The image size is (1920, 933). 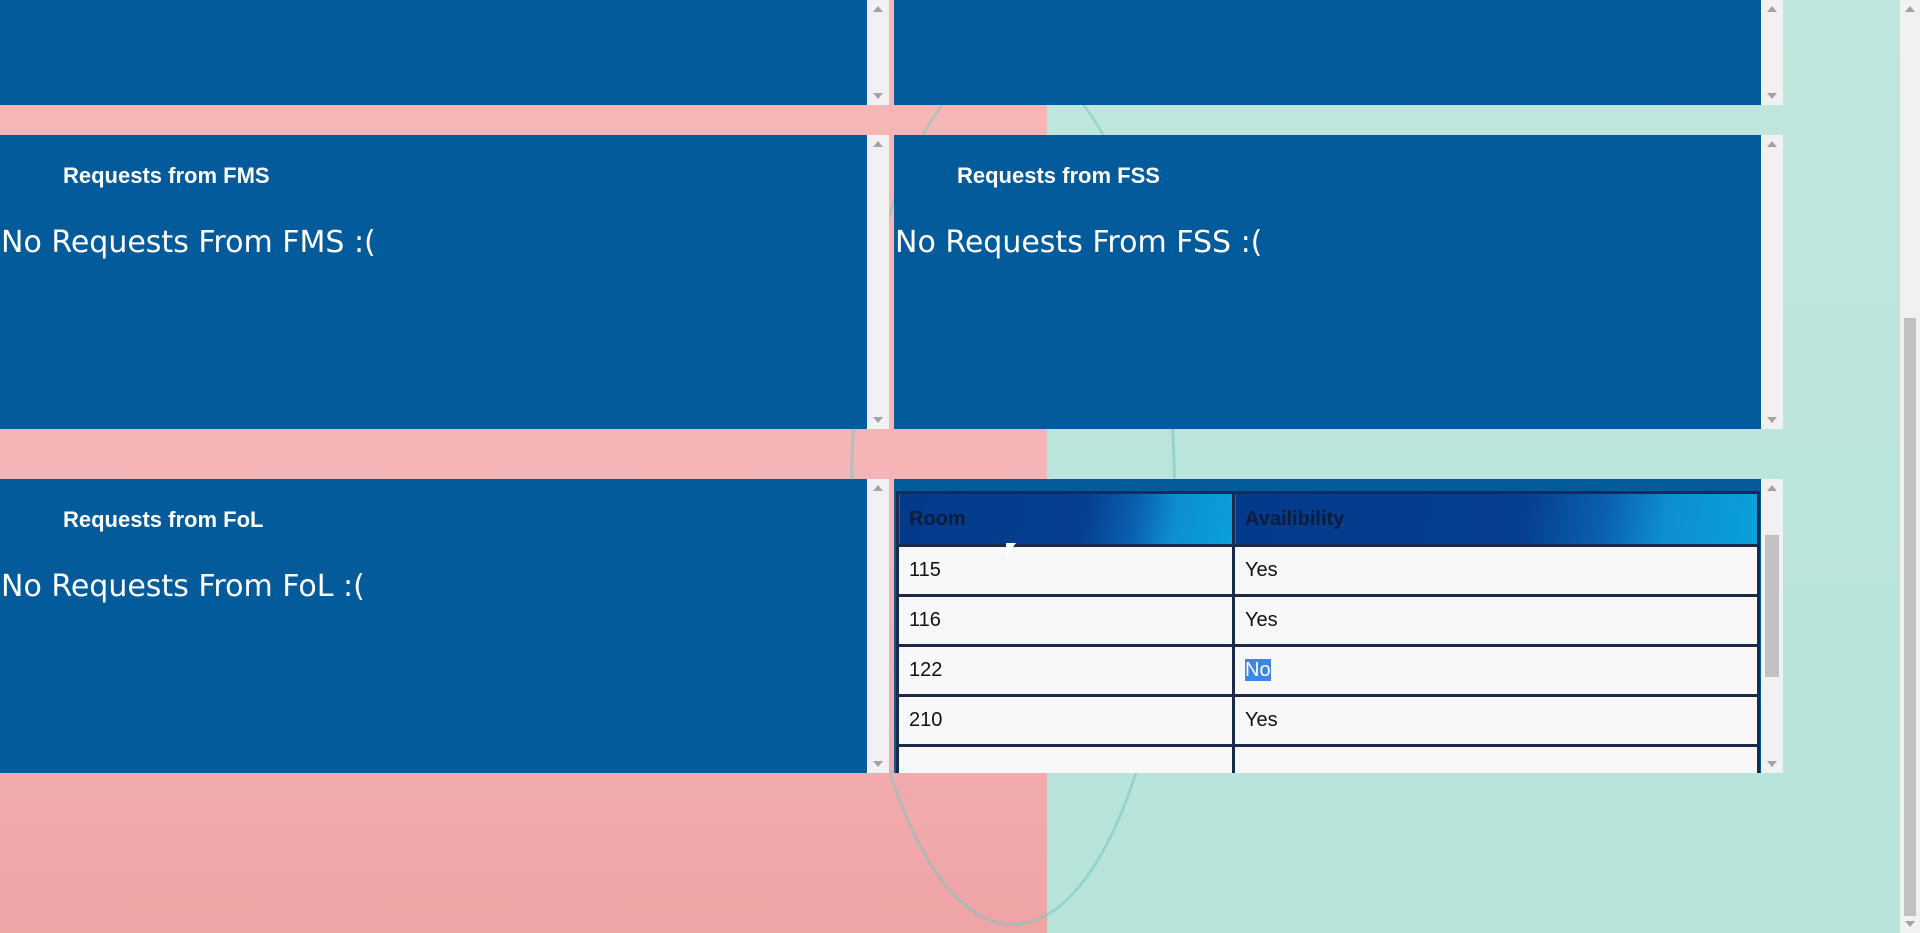 I want to click on table-row: 210 Yes, so click(x=1328, y=720).